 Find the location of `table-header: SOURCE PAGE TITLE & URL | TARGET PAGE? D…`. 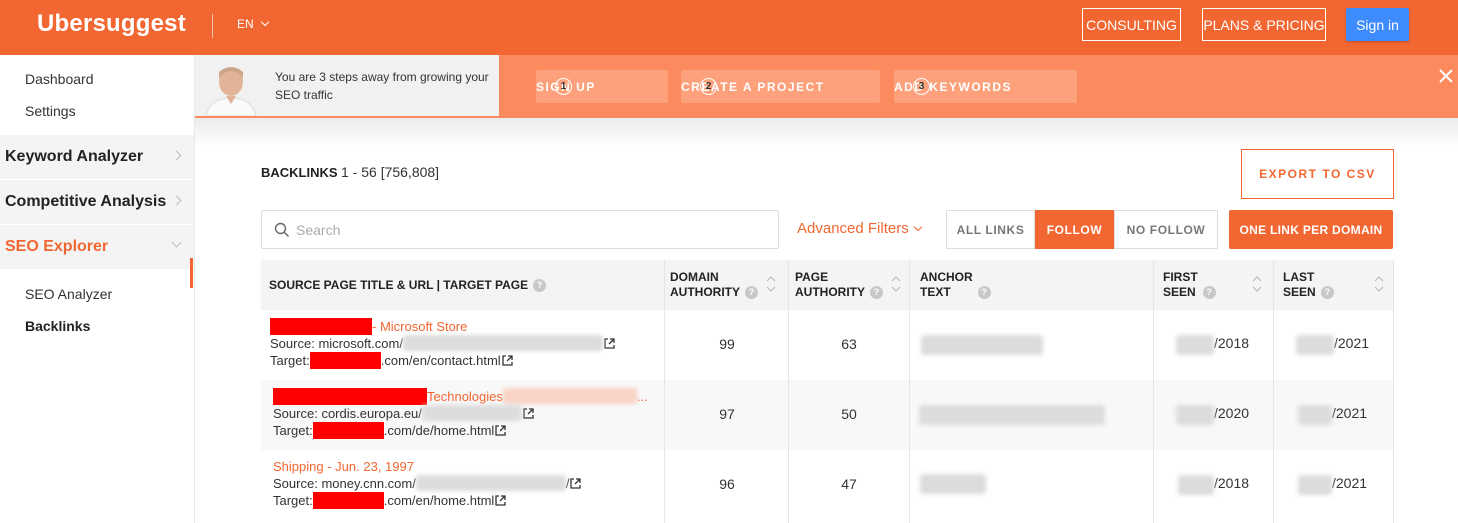

table-header: SOURCE PAGE TITLE & URL | TARGET PAGE? D… is located at coordinates (827, 285).